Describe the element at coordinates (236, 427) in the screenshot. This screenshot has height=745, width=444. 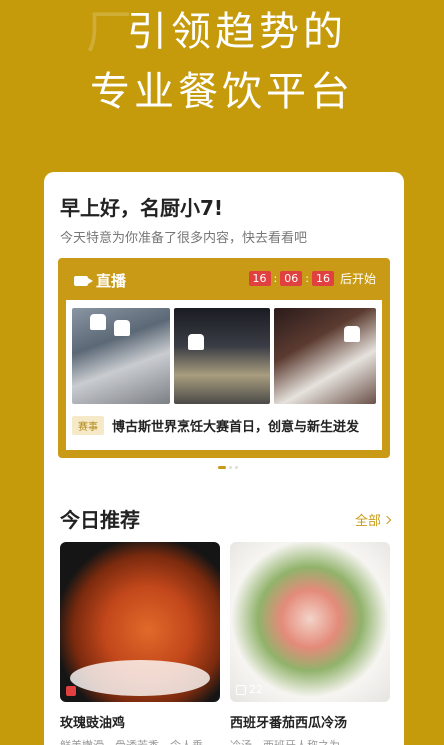
I see `news-title: 博古斯世界烹饪大赛首日，创意与新生迸发` at that location.